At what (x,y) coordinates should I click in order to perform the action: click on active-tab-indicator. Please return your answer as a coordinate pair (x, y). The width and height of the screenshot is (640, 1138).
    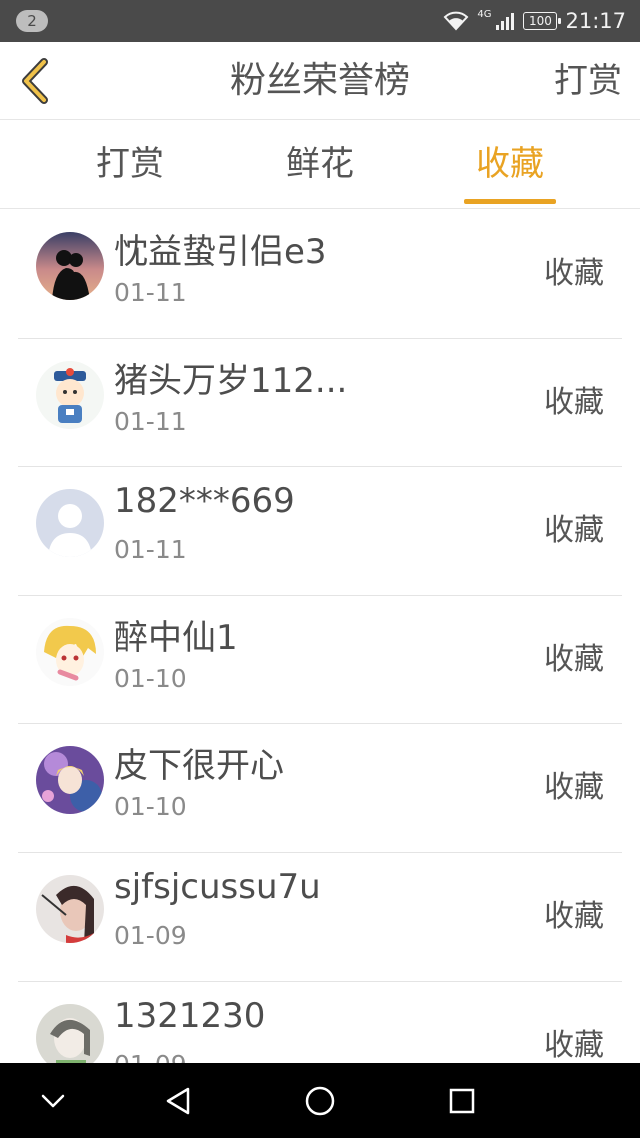
    Looking at the image, I should click on (510, 201).